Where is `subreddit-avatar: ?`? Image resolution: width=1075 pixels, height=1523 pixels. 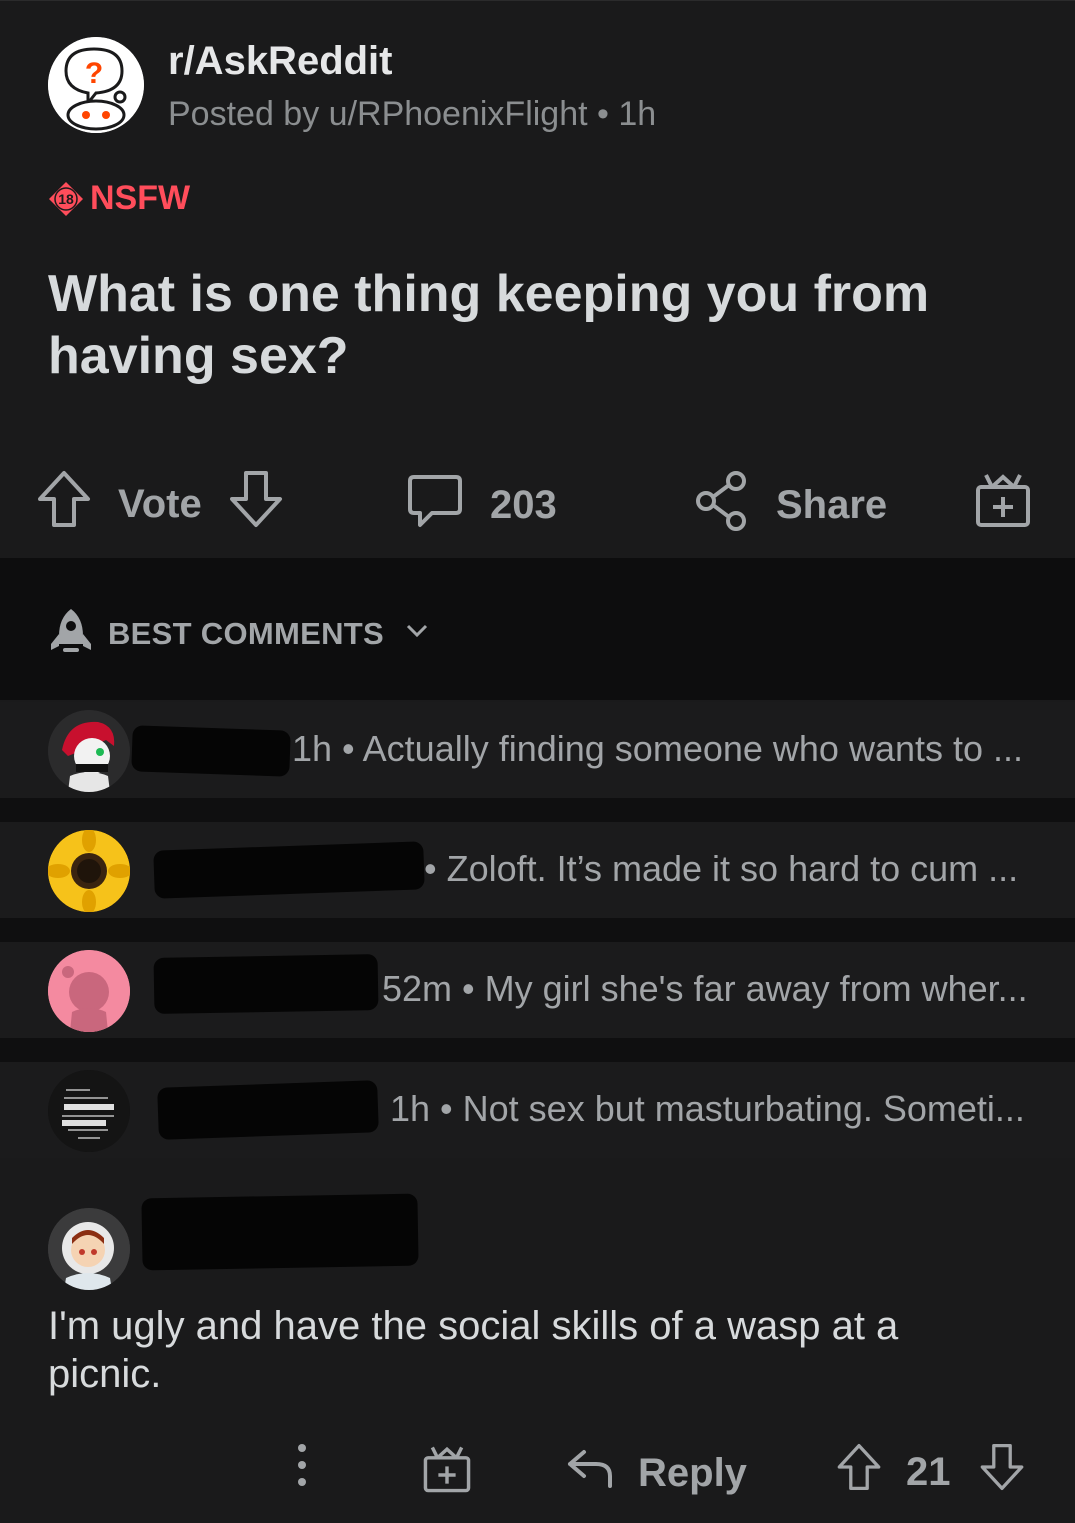 subreddit-avatar: ? is located at coordinates (96, 85).